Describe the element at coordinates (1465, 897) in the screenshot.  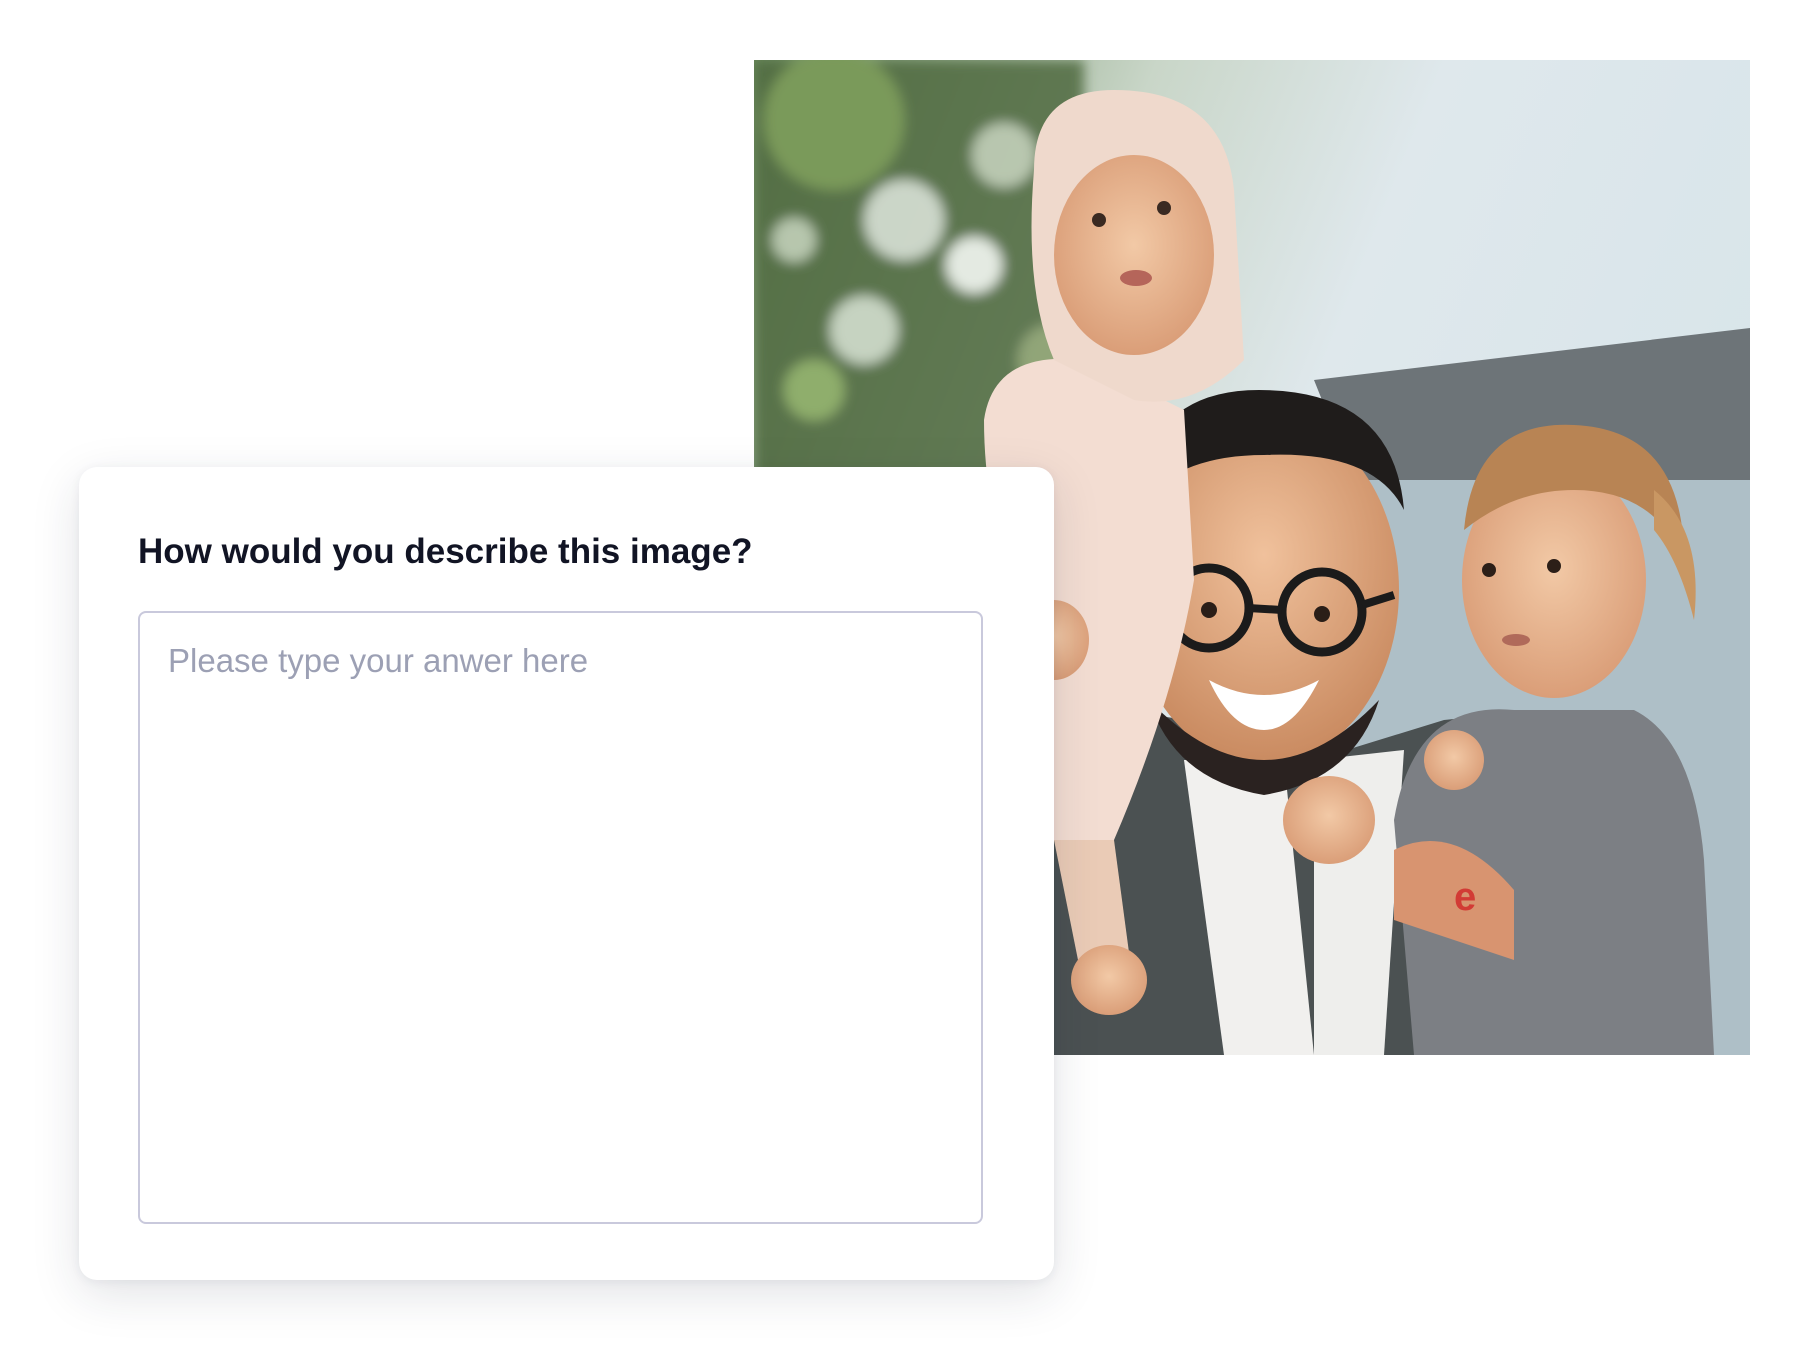
I see `svg-text: e` at that location.